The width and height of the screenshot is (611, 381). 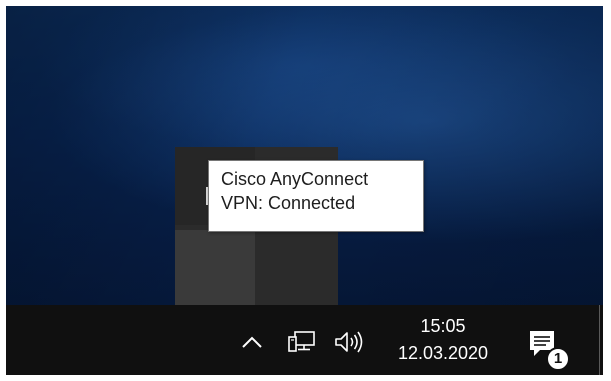 I want to click on volume-icon, so click(x=350, y=342).